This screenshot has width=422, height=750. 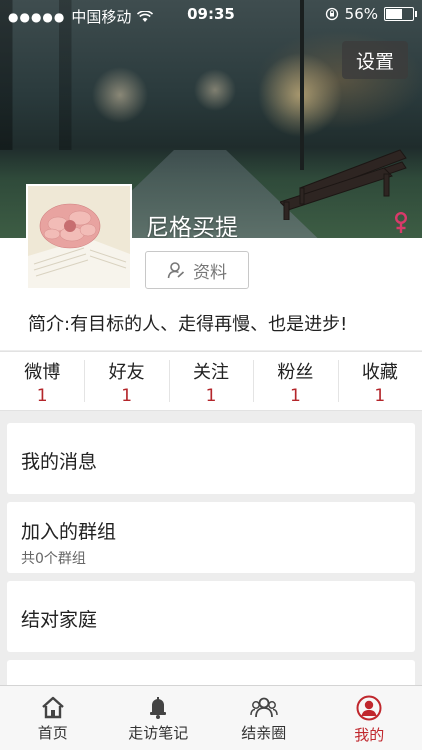 I want to click on stat-label: 关注, so click(x=211, y=372).